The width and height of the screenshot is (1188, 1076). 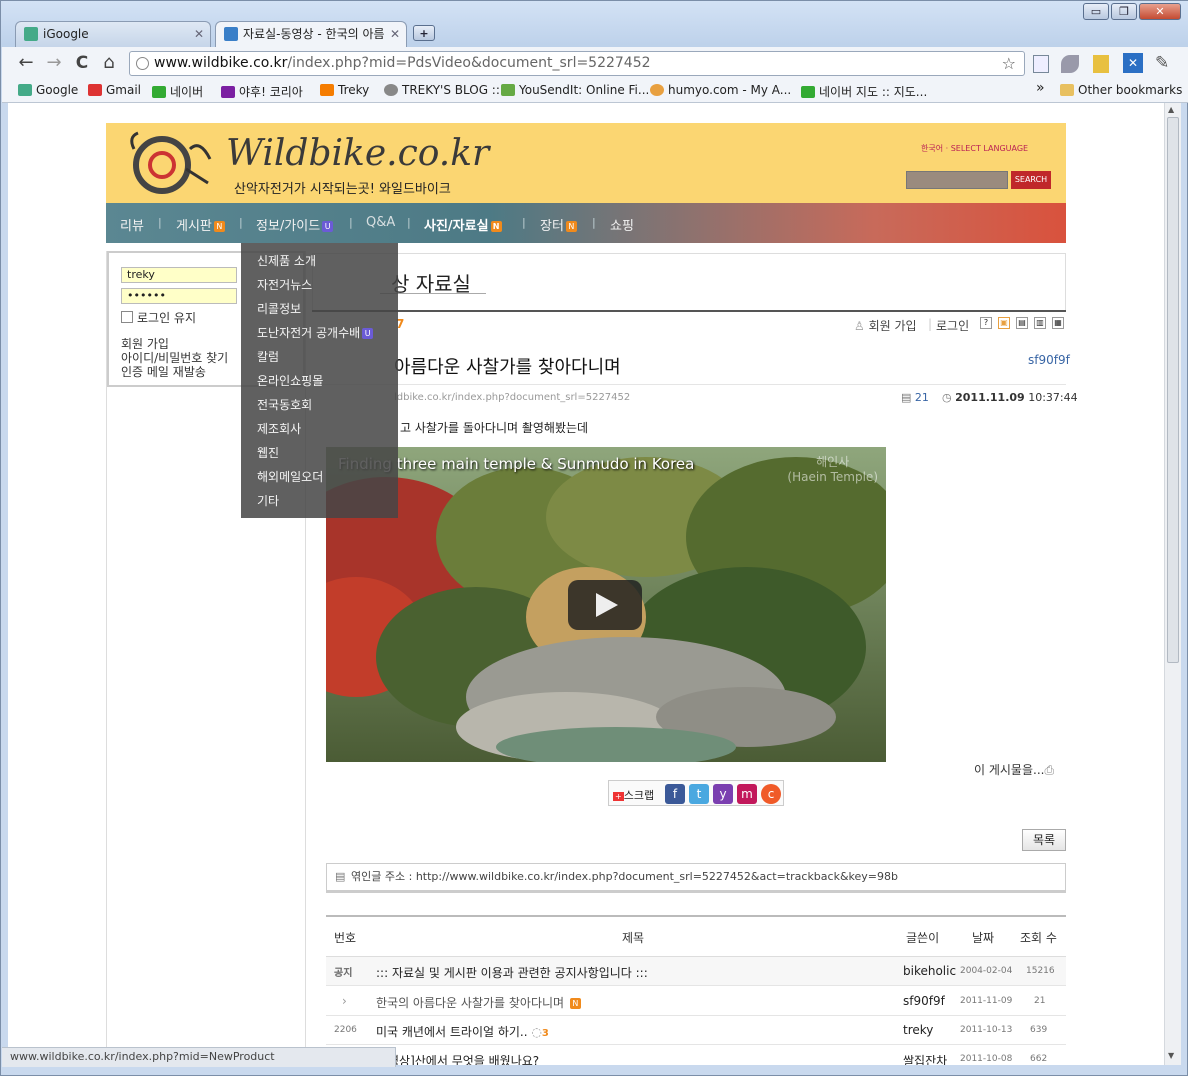 I want to click on tab-wildbike: 자료실-동영상 - 한국의 아름 ✕, so click(x=311, y=34).